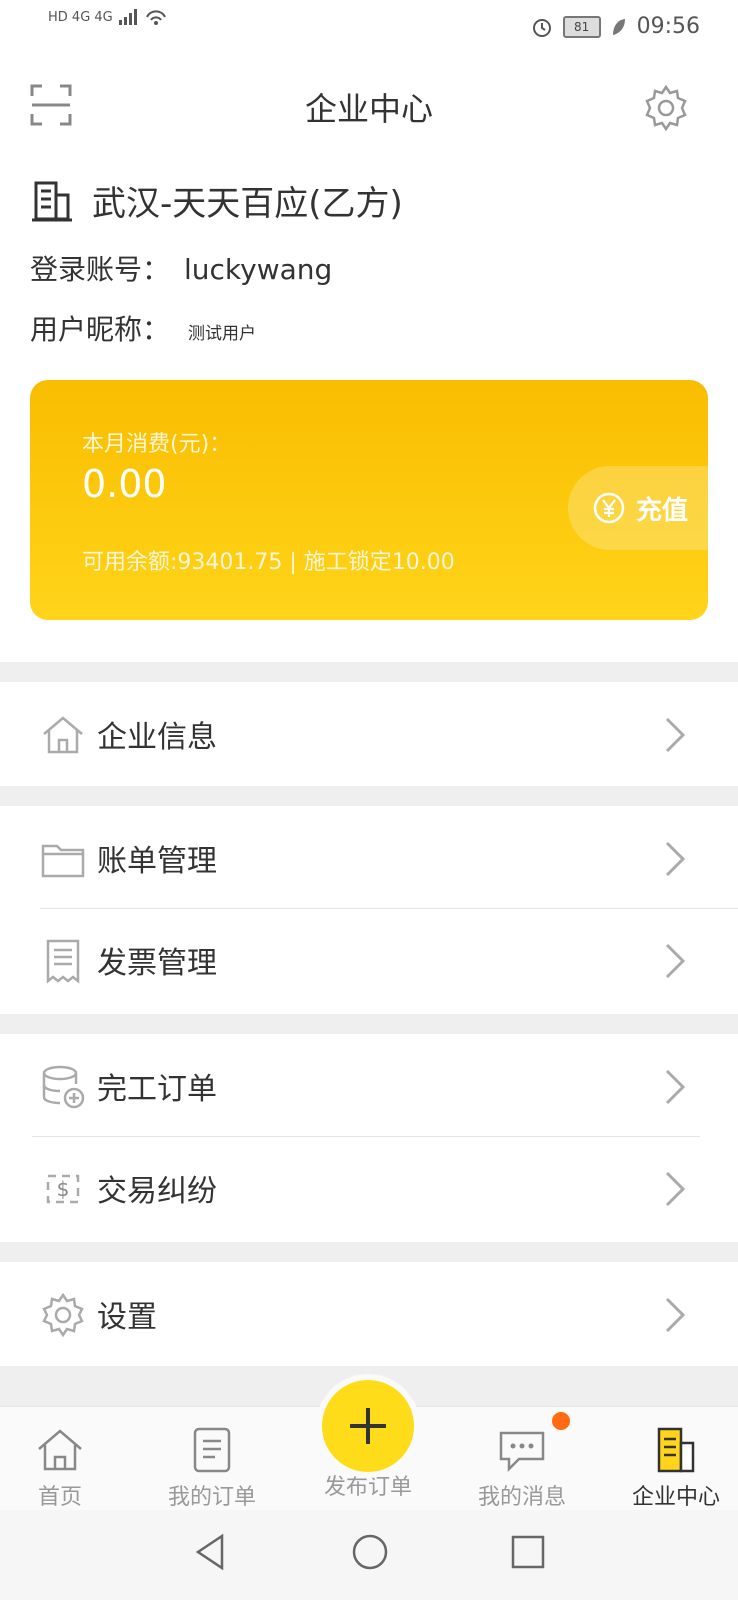 This screenshot has width=738, height=1600. What do you see at coordinates (157, 963) in the screenshot?
I see `menu-label: 发票管理` at bounding box center [157, 963].